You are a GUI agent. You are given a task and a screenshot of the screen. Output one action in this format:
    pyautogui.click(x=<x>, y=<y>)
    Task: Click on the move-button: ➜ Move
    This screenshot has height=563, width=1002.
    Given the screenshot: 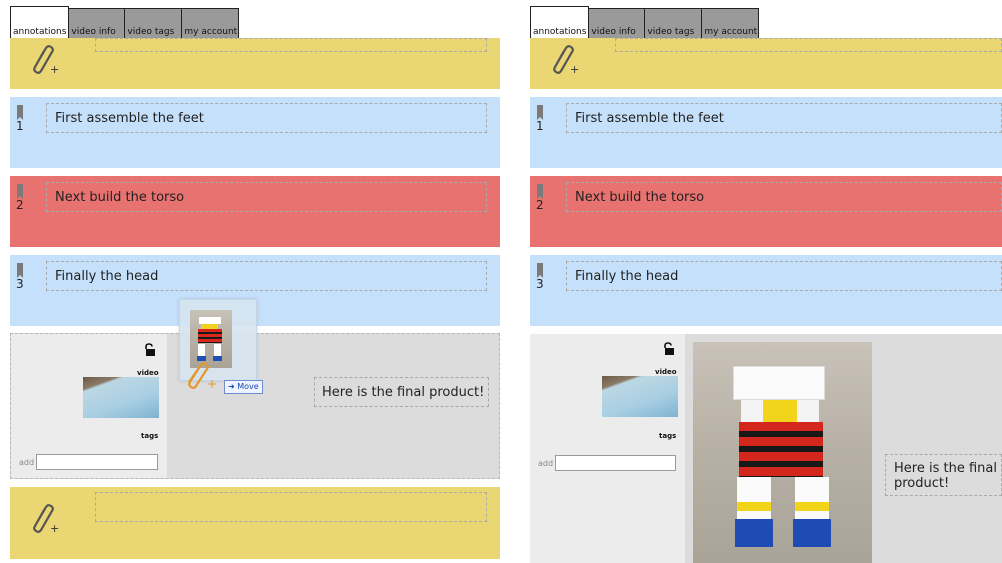 What is the action you would take?
    pyautogui.click(x=243, y=387)
    